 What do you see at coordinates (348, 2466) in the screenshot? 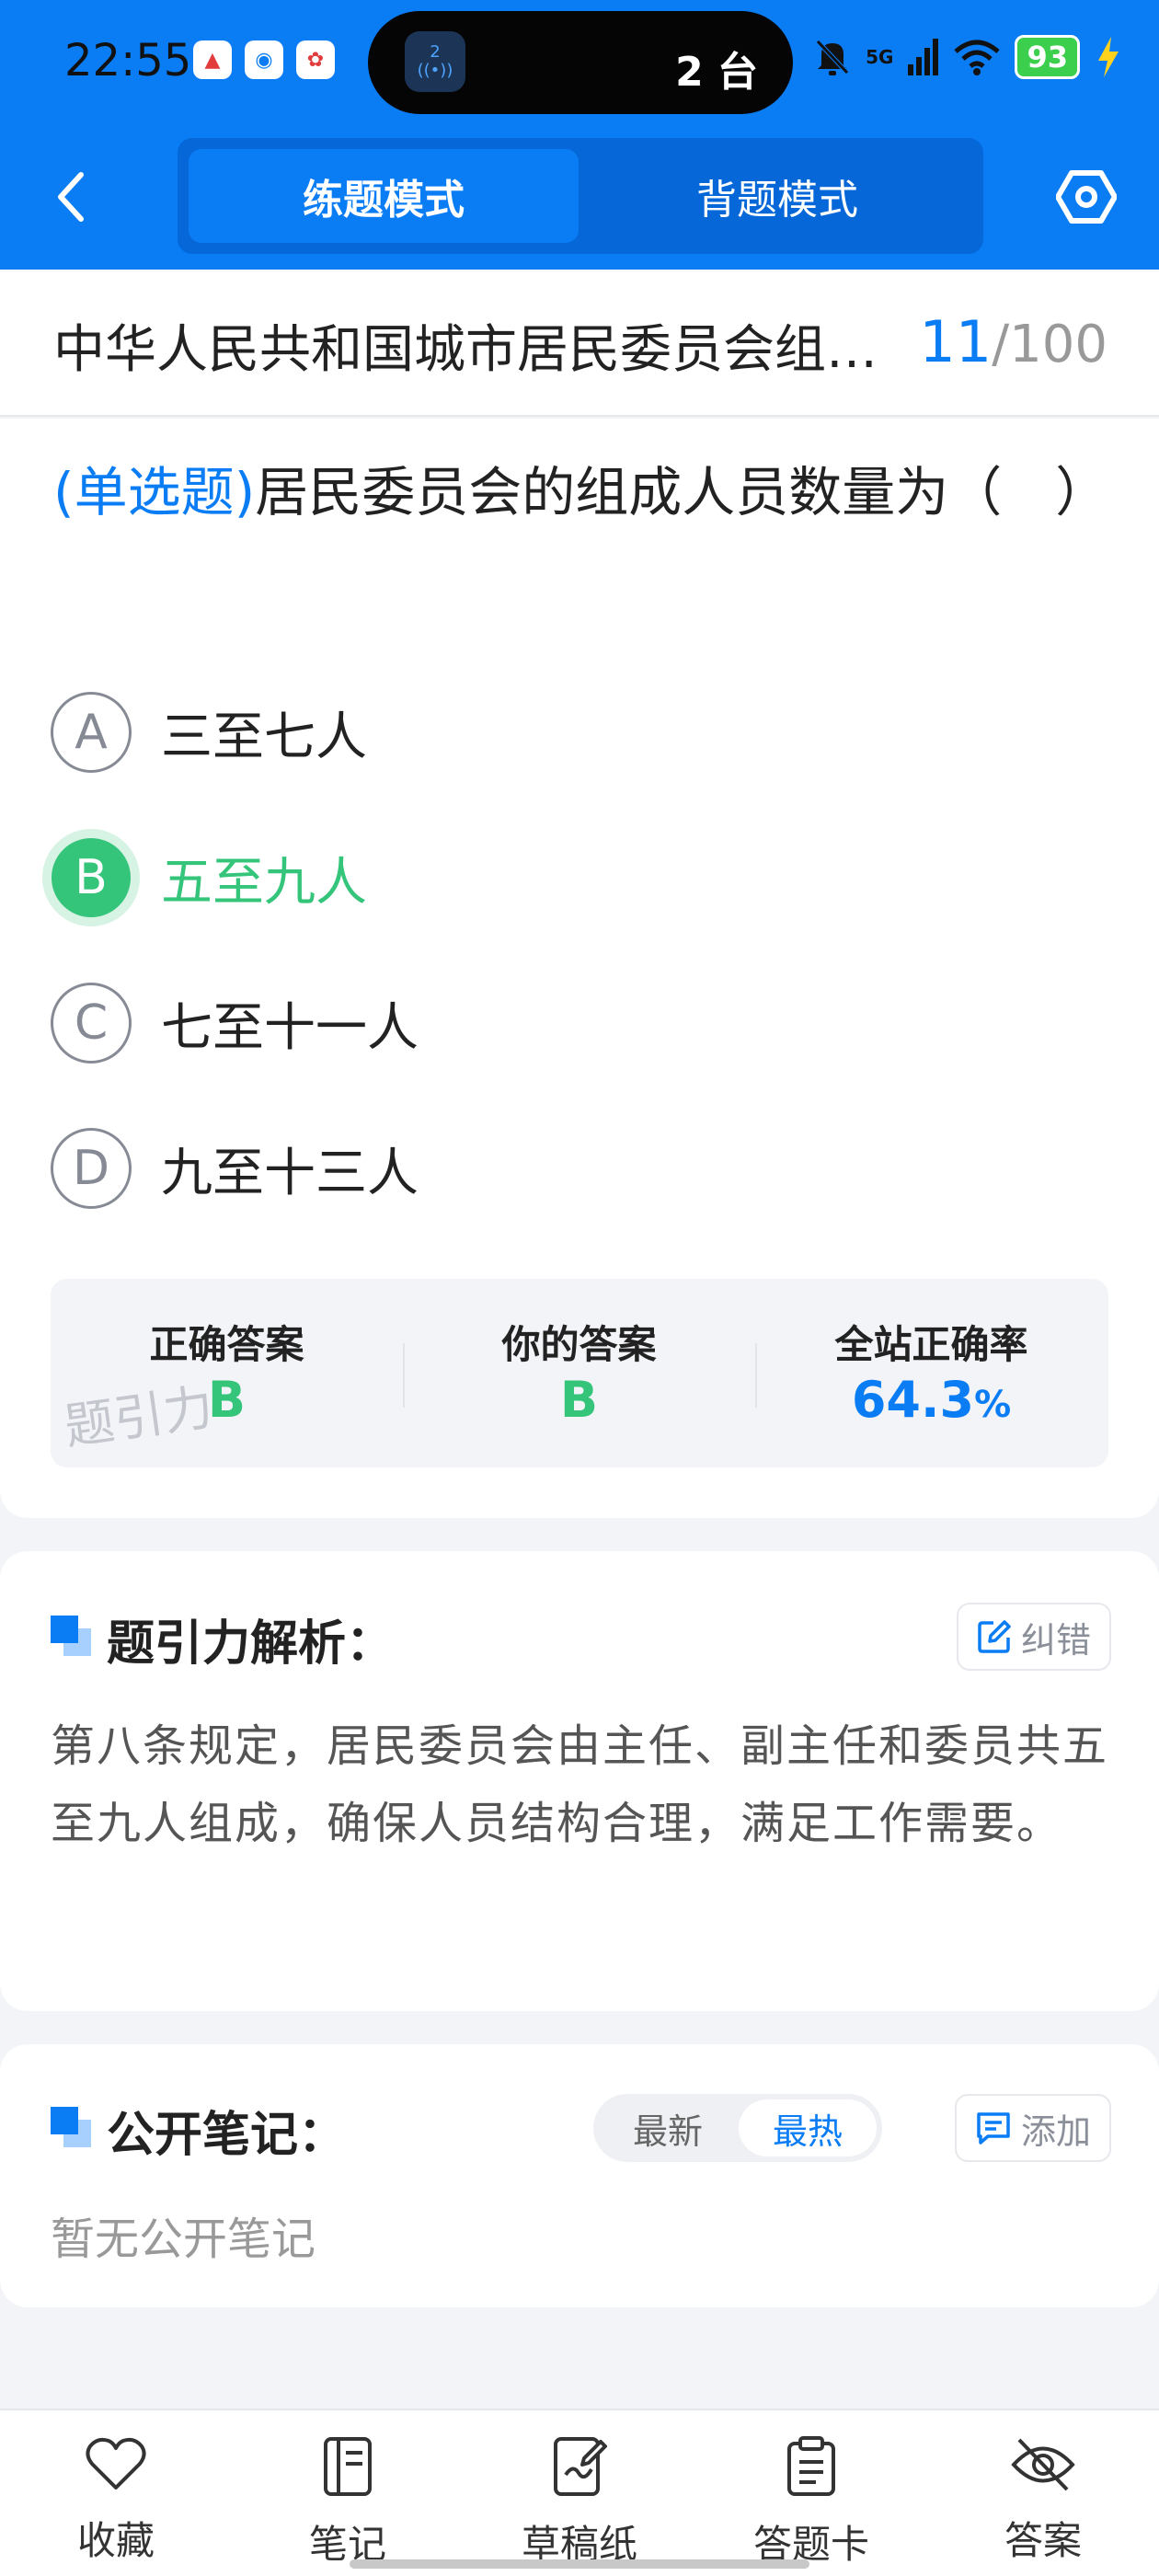
I see `notebook-icon` at bounding box center [348, 2466].